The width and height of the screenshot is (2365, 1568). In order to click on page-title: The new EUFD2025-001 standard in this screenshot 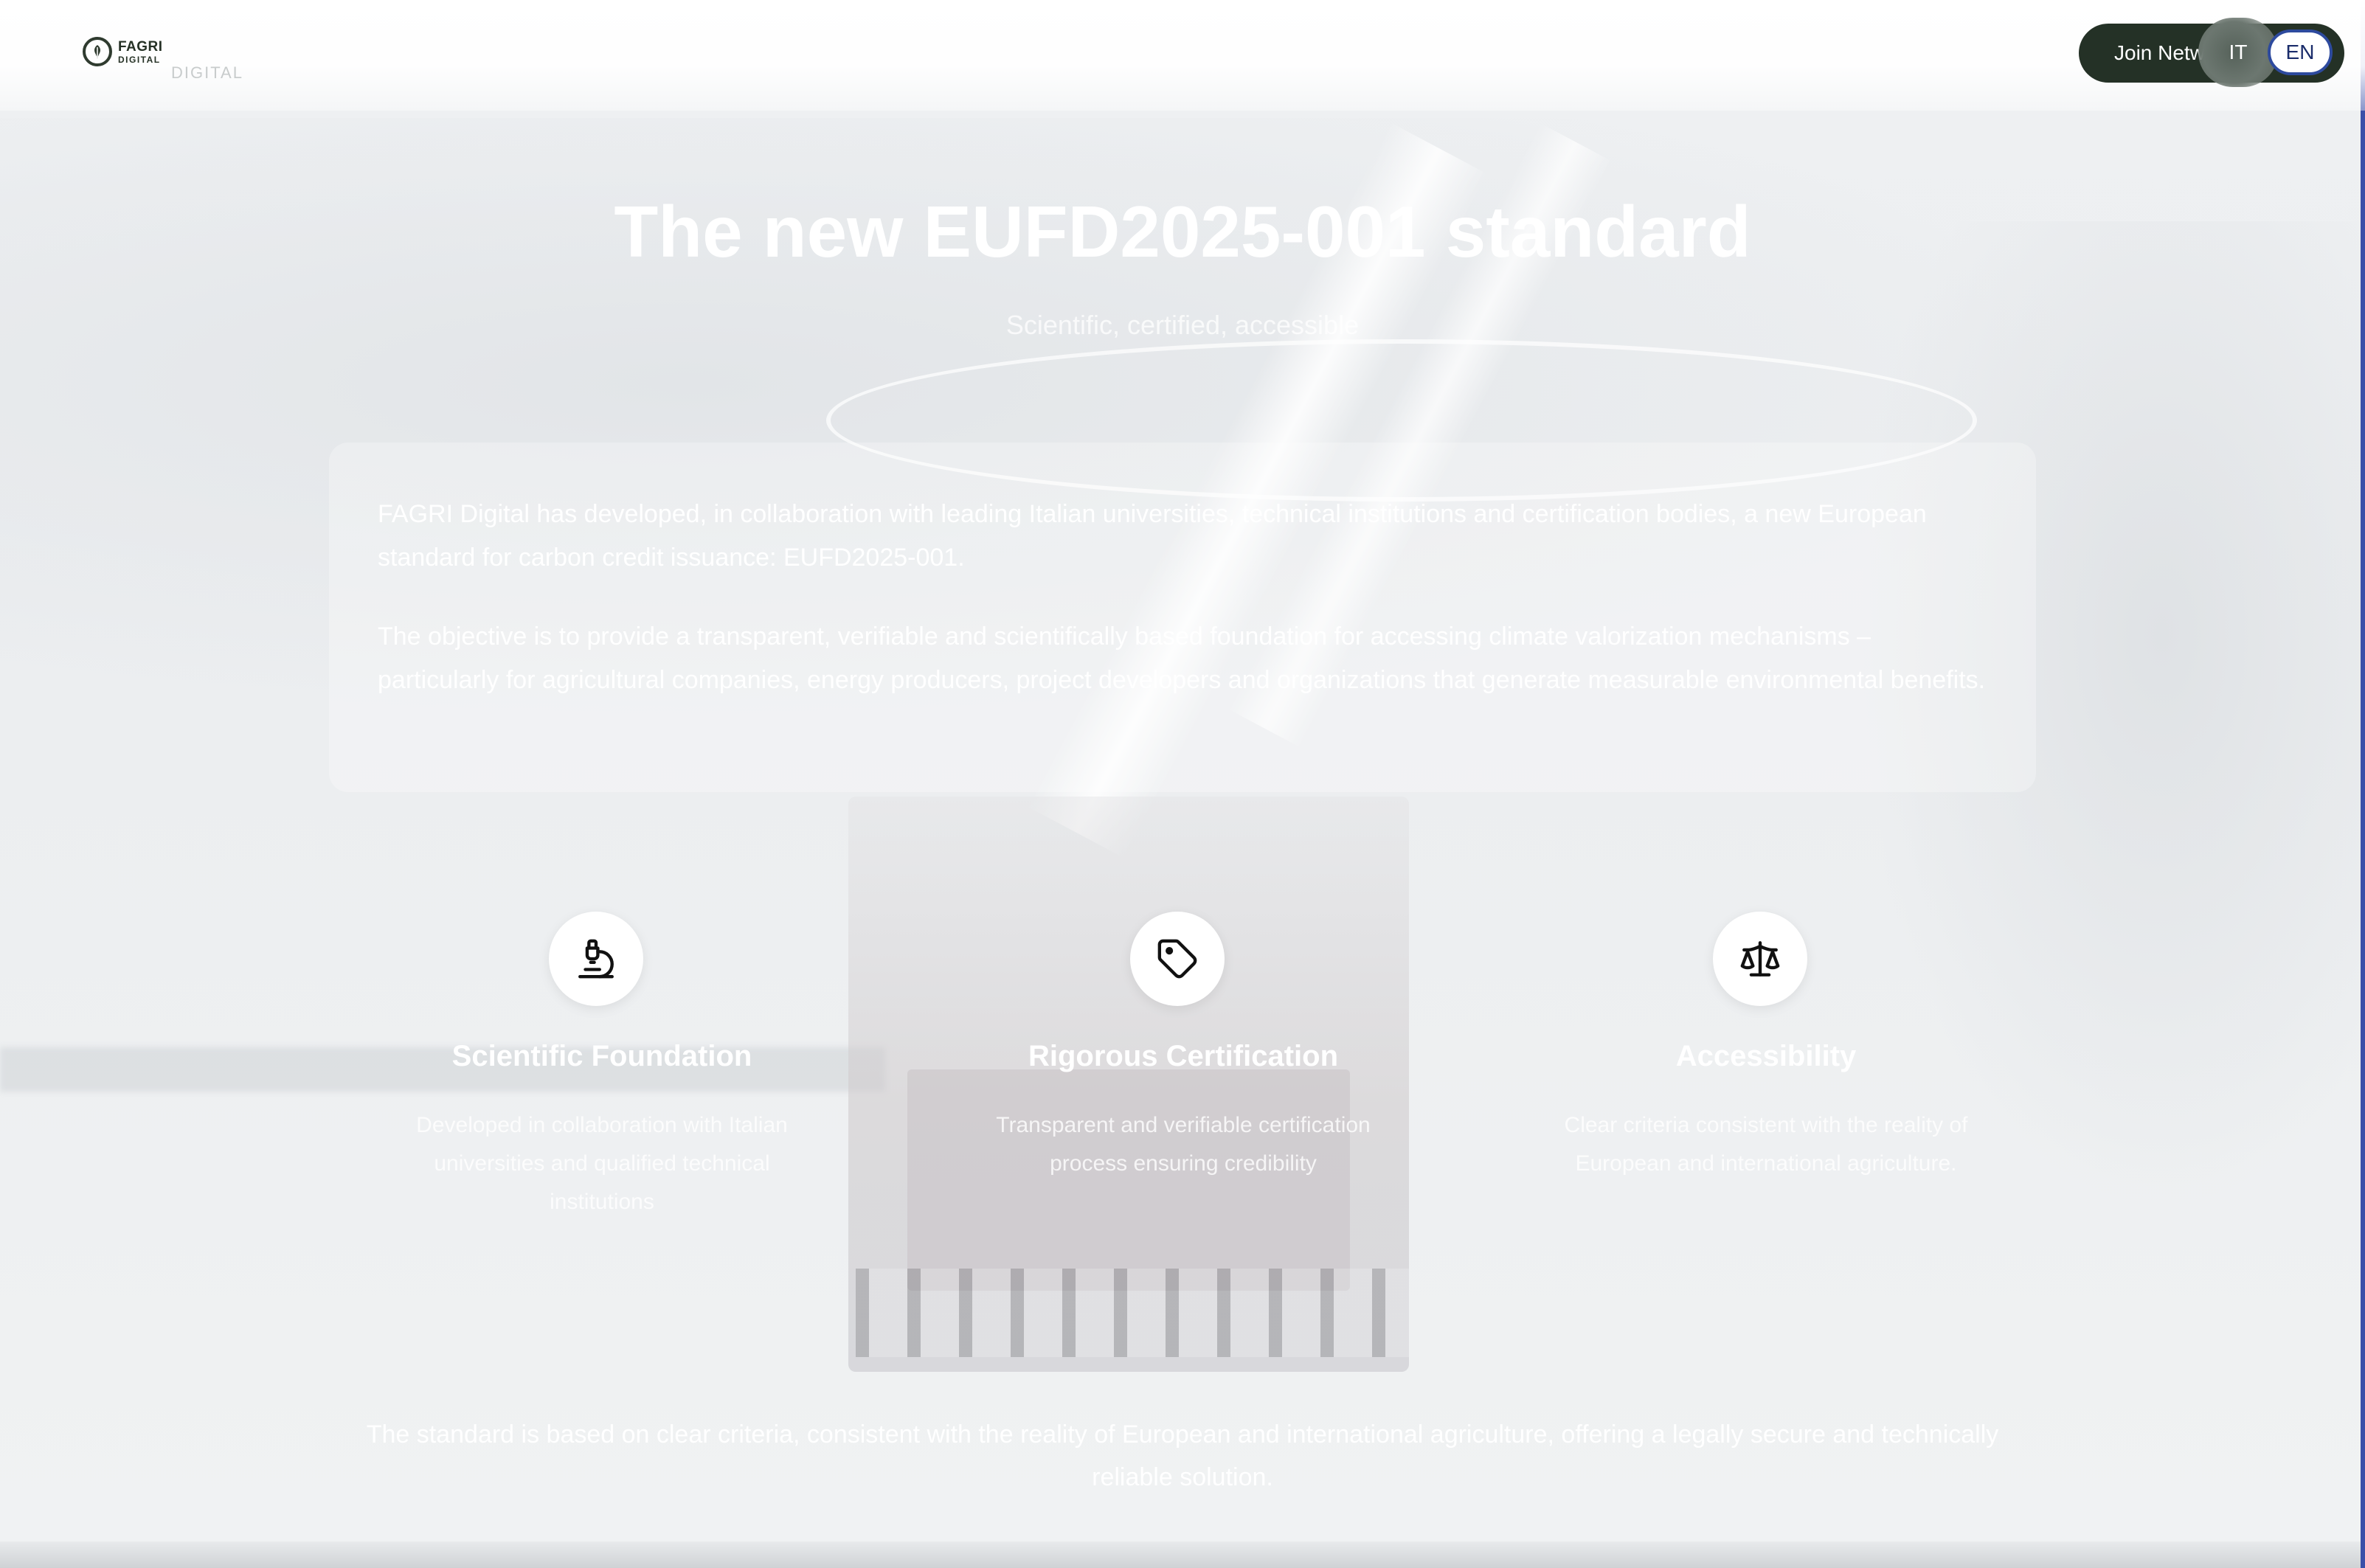, I will do `click(1182, 231)`.